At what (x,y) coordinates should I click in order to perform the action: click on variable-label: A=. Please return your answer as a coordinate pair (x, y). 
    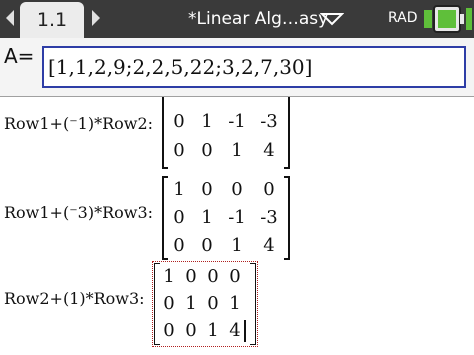
    Looking at the image, I should click on (19, 56).